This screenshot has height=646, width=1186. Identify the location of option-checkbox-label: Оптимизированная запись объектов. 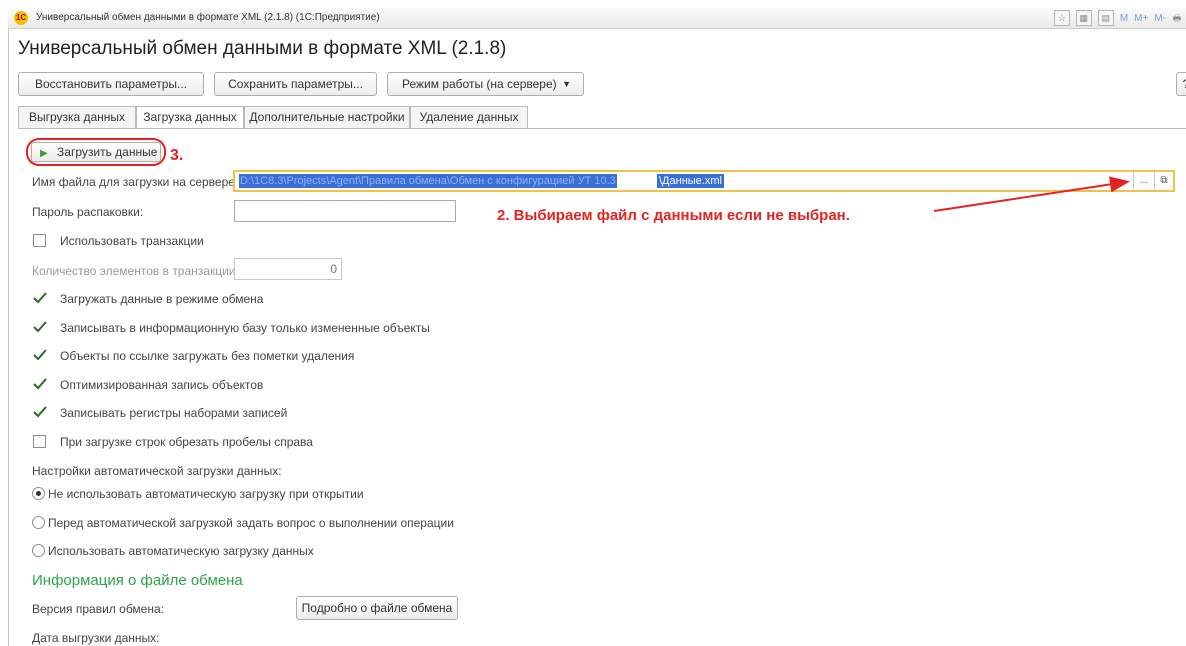
(162, 384).